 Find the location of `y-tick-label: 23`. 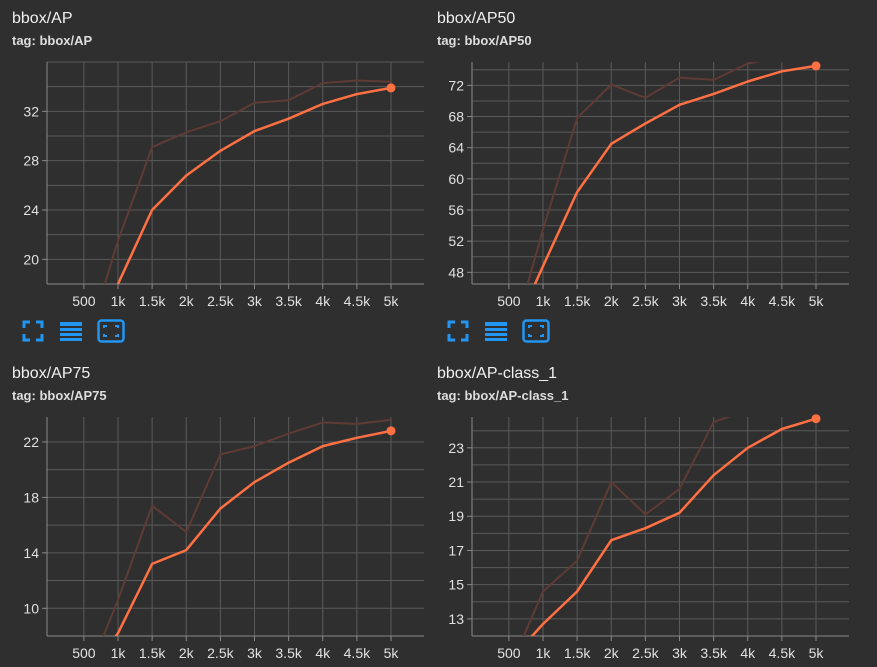

y-tick-label: 23 is located at coordinates (456, 448).